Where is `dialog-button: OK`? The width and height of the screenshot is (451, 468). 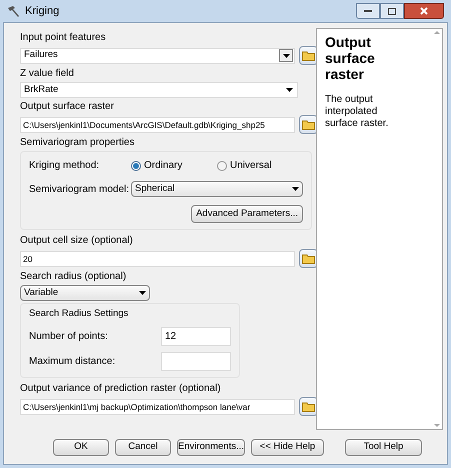
dialog-button: OK is located at coordinates (81, 447).